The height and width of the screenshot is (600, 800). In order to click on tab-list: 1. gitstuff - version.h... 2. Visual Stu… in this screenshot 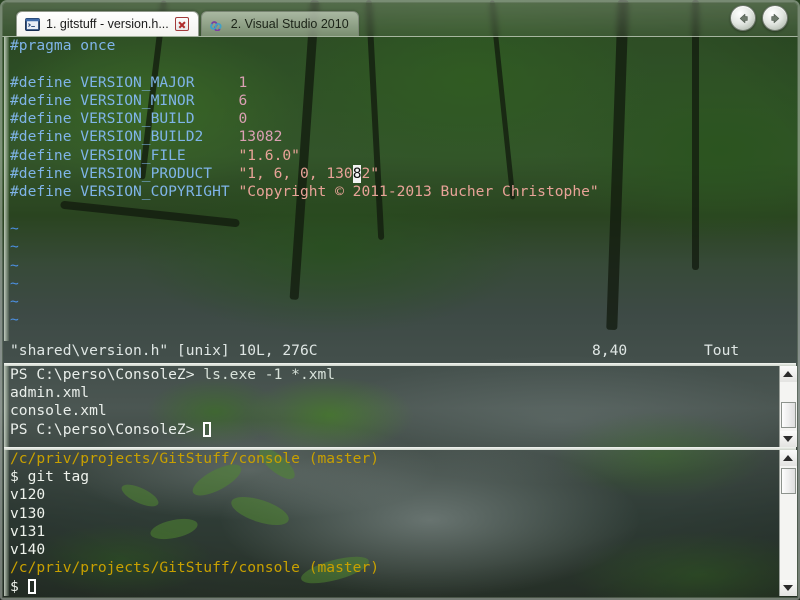, I will do `click(180, 18)`.